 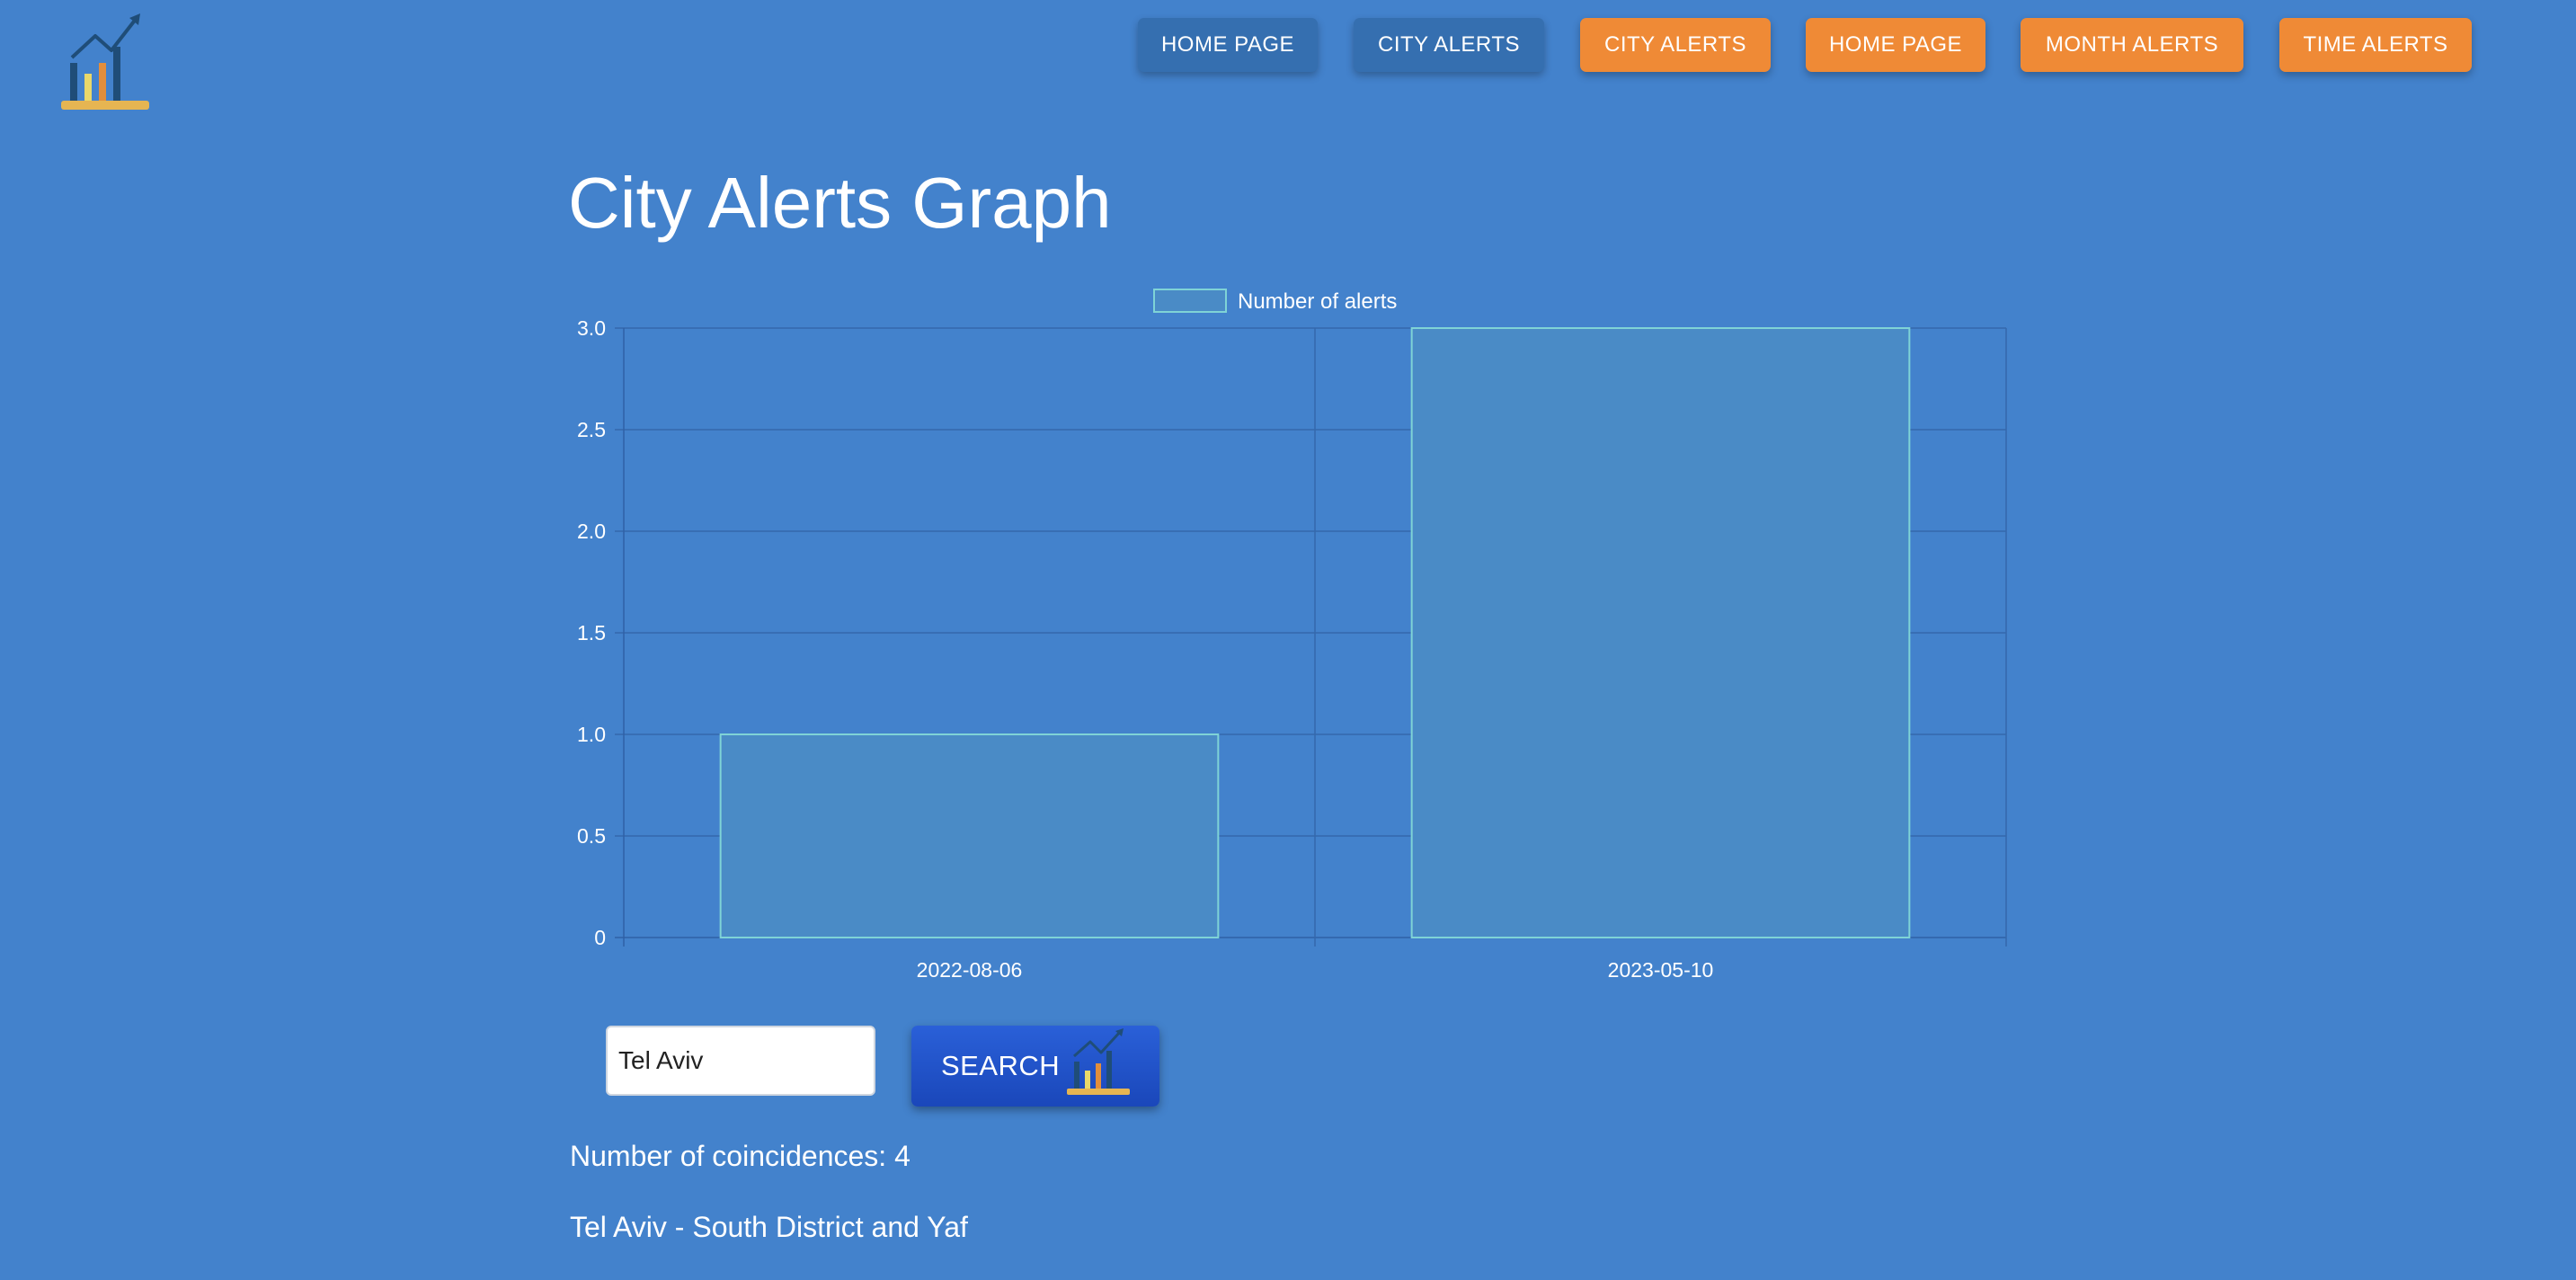 I want to click on city-result-item: Tel Aviv - South District and Yaf, so click(x=769, y=1227).